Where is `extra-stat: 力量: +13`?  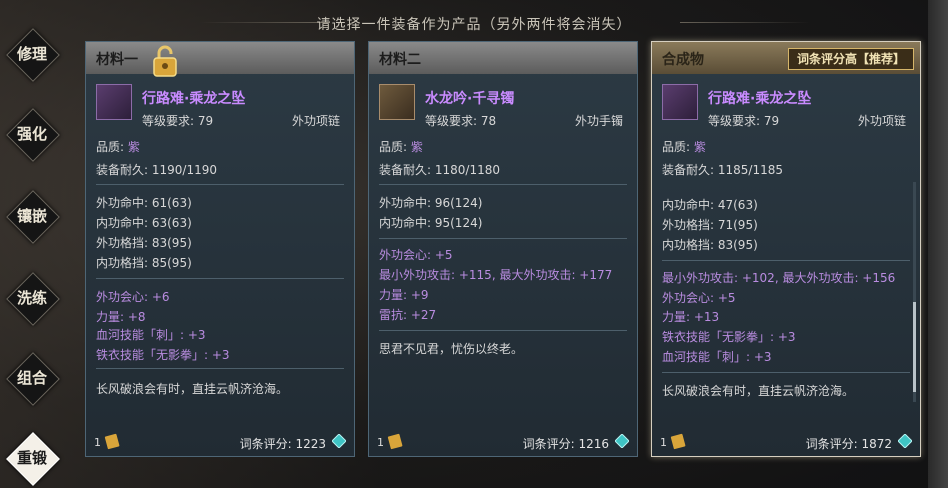 extra-stat: 力量: +13 is located at coordinates (691, 317).